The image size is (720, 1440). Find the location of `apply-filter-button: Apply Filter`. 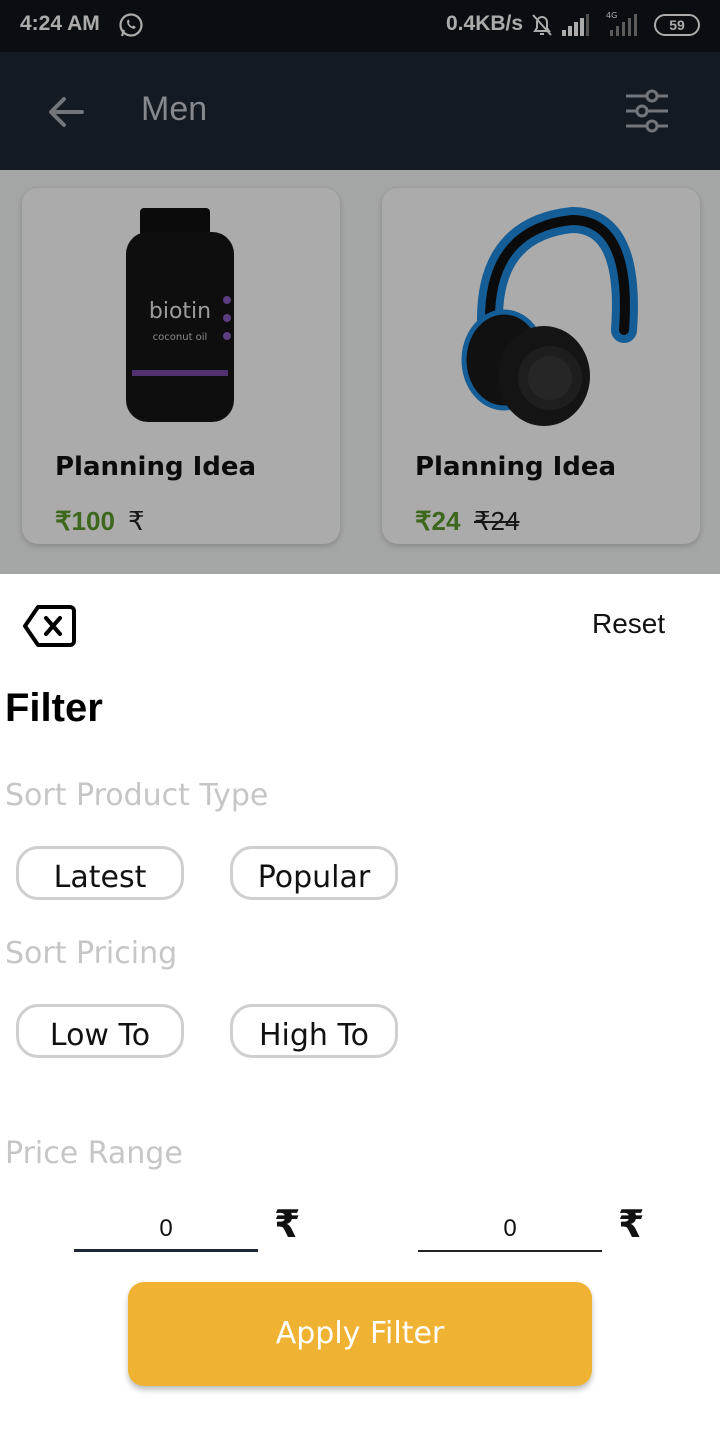

apply-filter-button: Apply Filter is located at coordinates (360, 1334).